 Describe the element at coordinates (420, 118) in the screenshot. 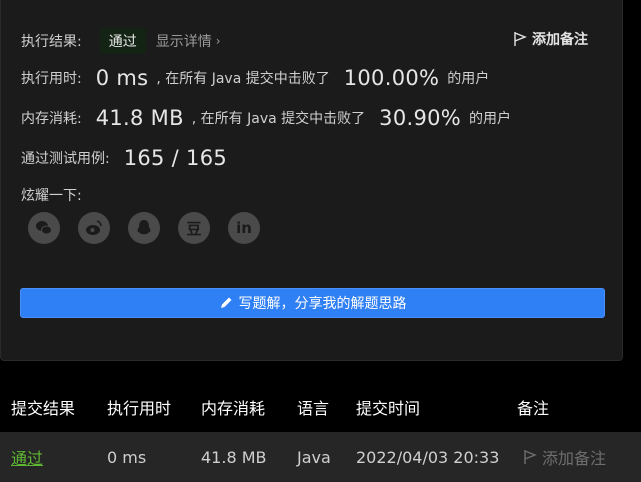

I see `memory-percent: 30.90%` at that location.